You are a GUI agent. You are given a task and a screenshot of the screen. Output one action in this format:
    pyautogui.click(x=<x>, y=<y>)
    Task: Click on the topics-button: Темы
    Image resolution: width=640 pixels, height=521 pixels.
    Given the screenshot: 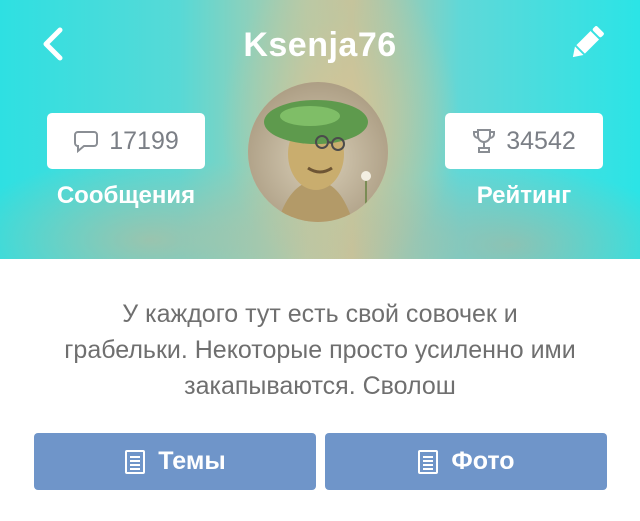 What is the action you would take?
    pyautogui.click(x=175, y=461)
    